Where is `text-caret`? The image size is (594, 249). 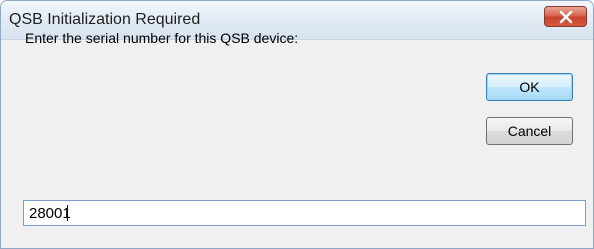 text-caret is located at coordinates (67, 213).